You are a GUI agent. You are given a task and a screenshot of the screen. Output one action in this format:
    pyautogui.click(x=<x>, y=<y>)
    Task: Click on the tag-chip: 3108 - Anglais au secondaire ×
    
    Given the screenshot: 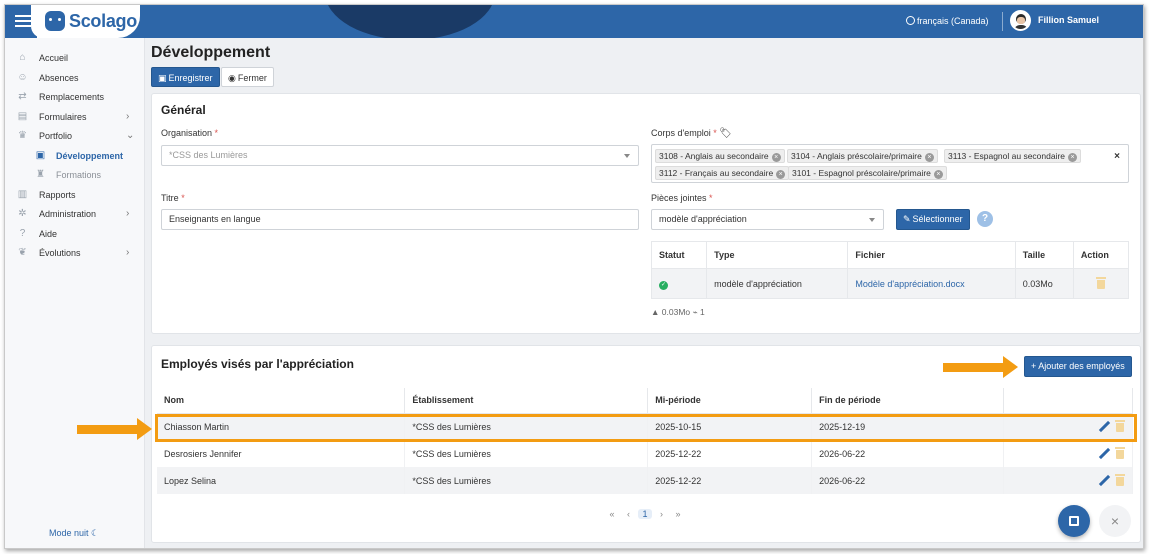 What is the action you would take?
    pyautogui.click(x=720, y=156)
    